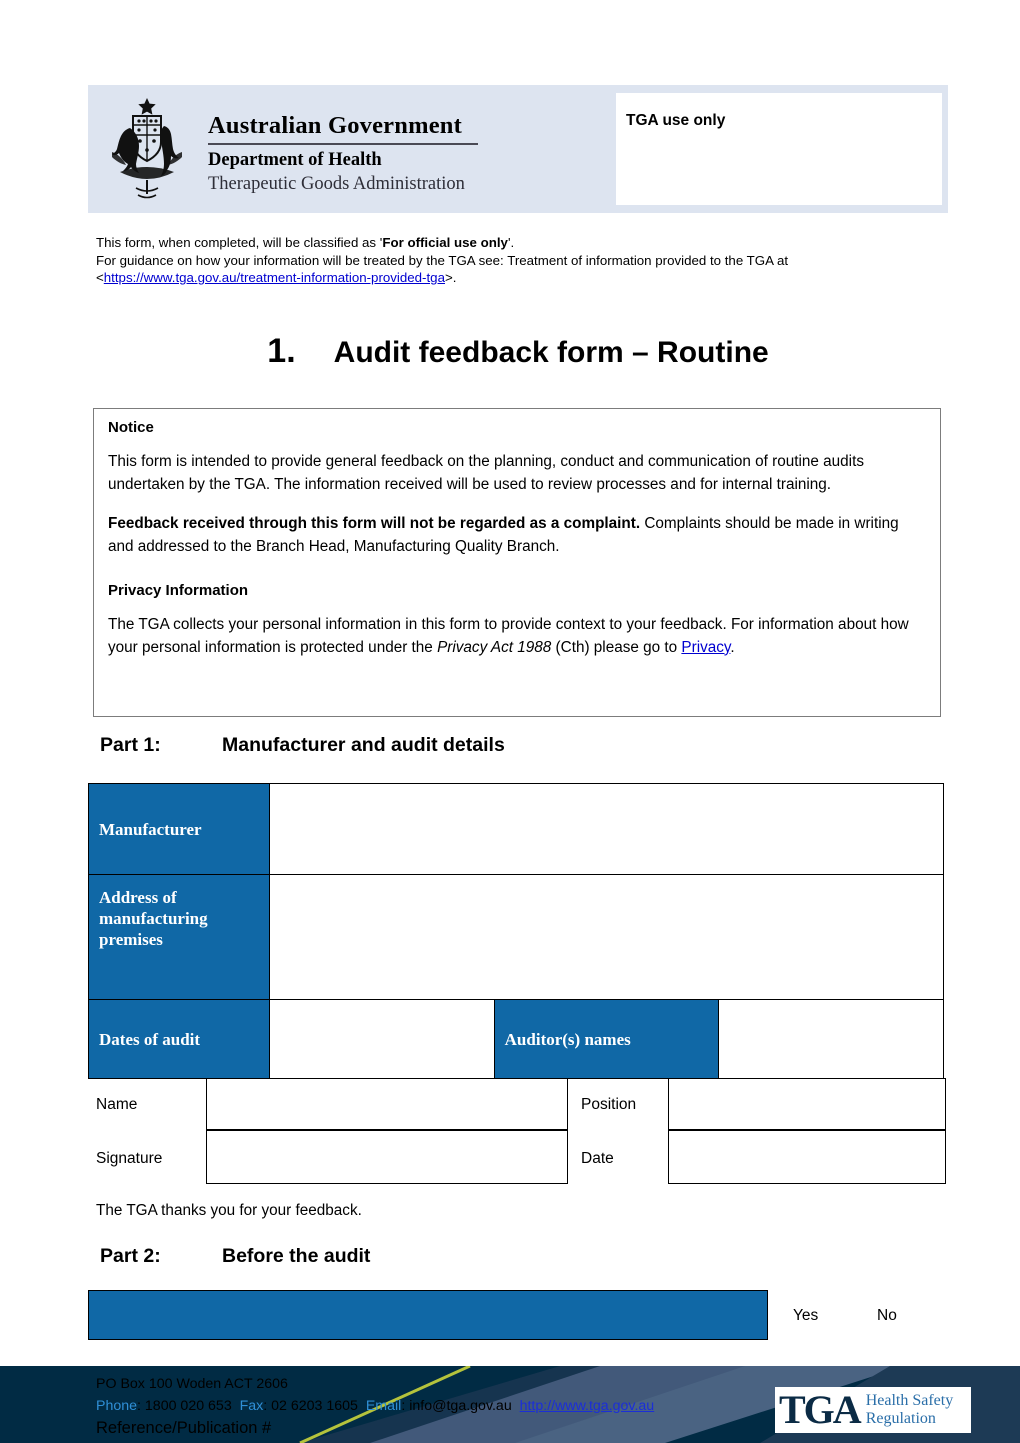 Image resolution: width=1020 pixels, height=1443 pixels. Describe the element at coordinates (445, 242) in the screenshot. I see `classification-bold: For official use only` at that location.